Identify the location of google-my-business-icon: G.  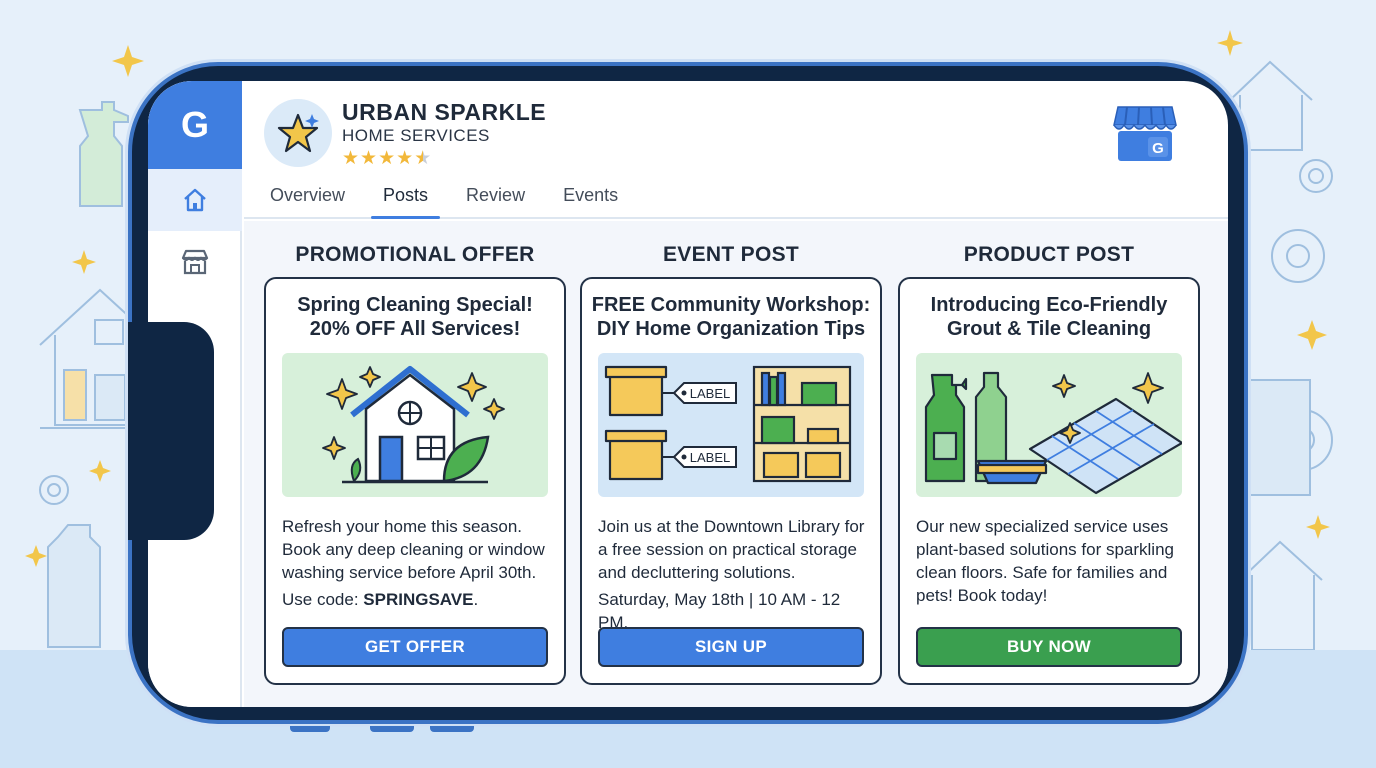
(1145, 134).